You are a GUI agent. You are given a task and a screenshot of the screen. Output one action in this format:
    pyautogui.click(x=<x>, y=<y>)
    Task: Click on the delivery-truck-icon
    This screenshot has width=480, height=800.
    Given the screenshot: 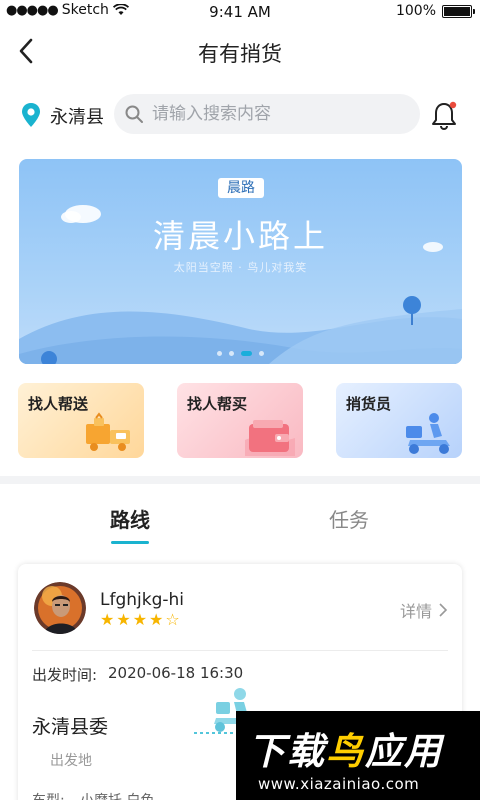 What is the action you would take?
    pyautogui.click(x=108, y=431)
    